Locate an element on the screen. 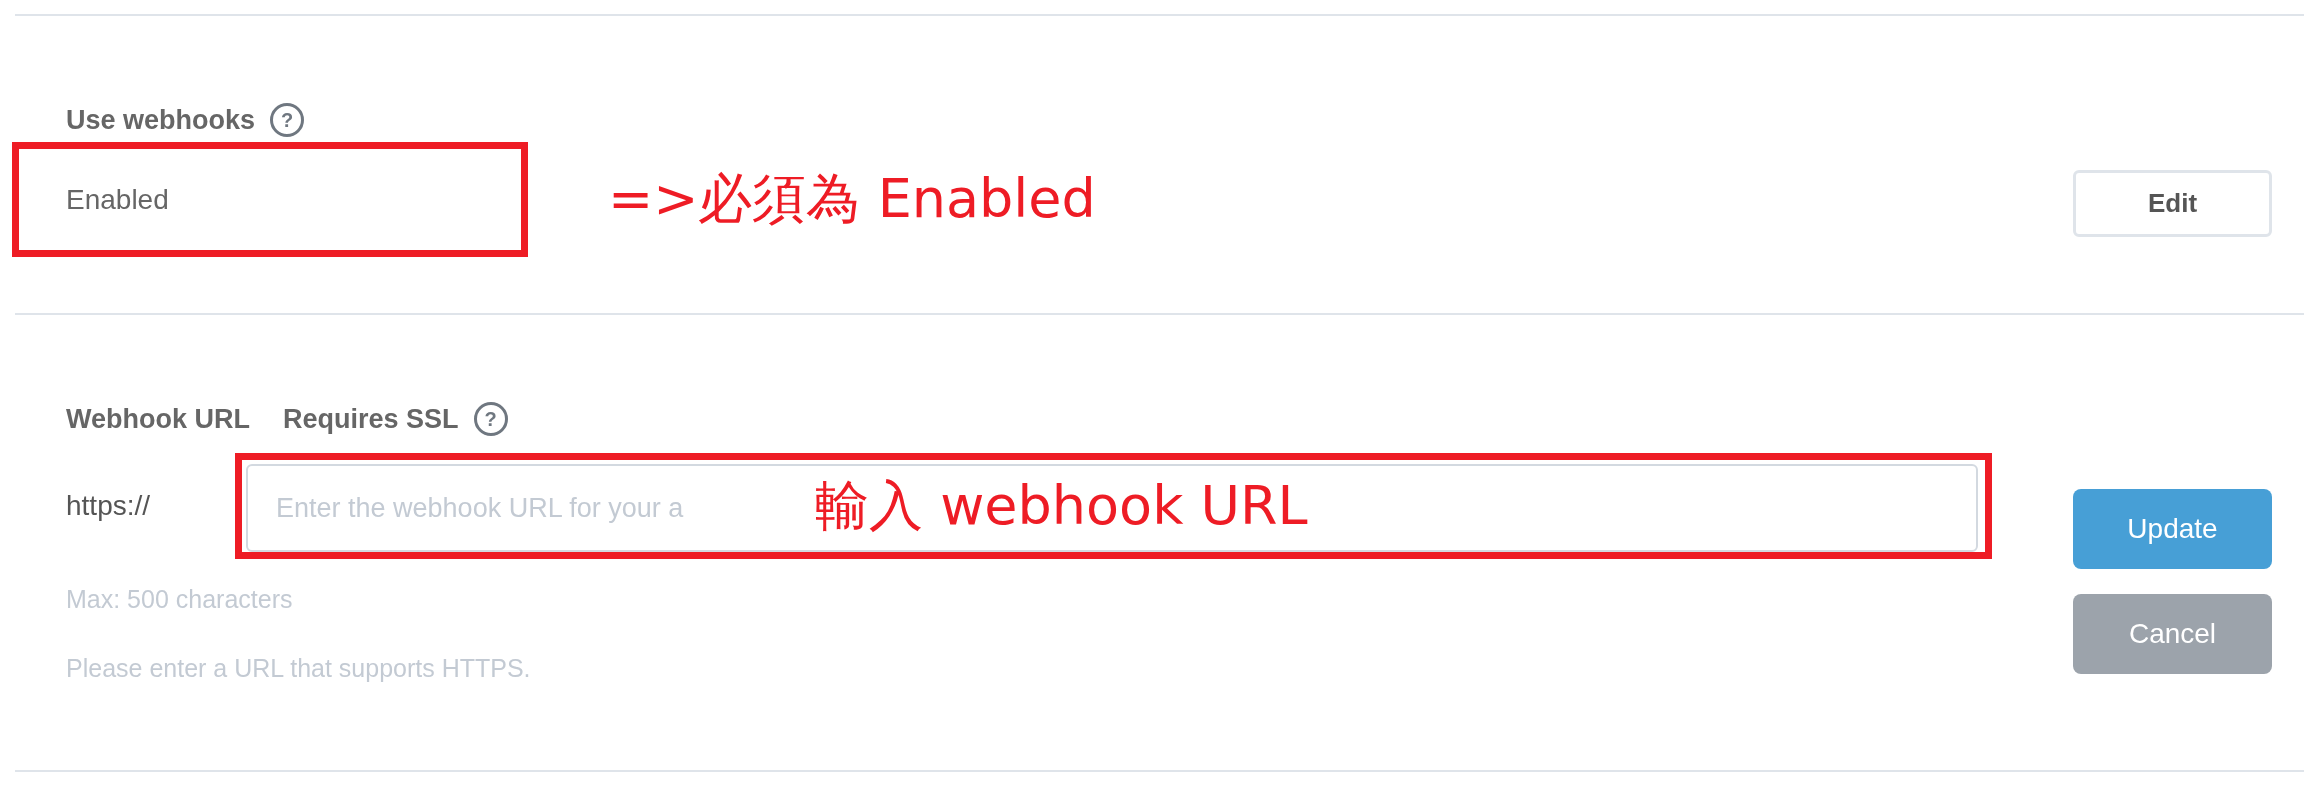  cancel-button: Cancel is located at coordinates (2172, 634).